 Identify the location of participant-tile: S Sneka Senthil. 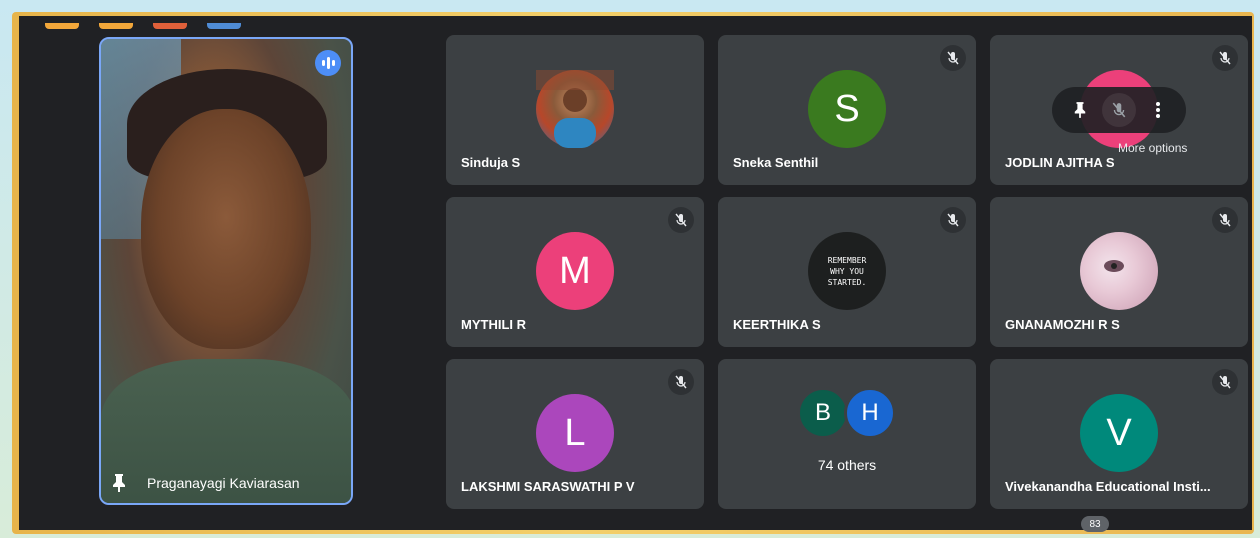
(847, 110).